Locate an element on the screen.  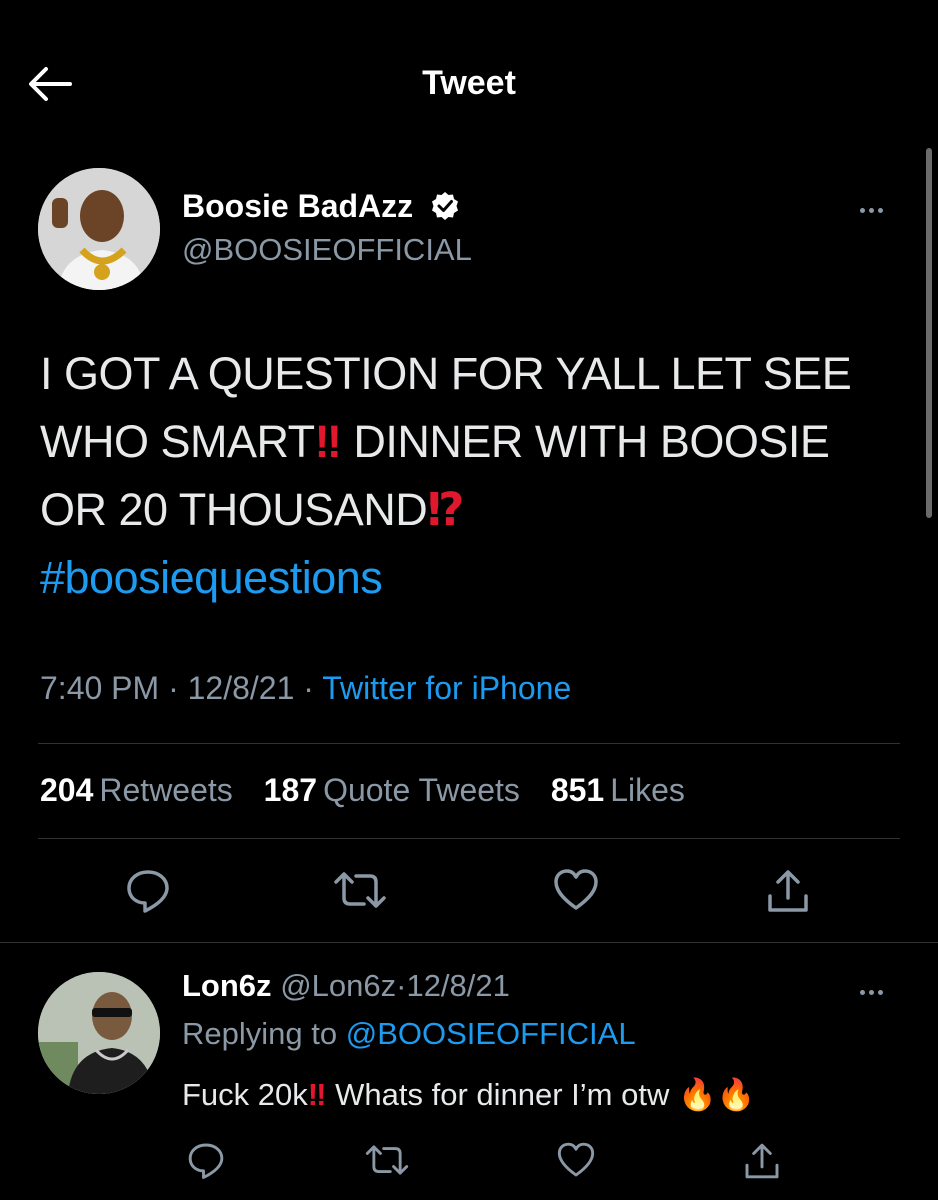
reply-author-handle: @Lon6z is located at coordinates (338, 985).